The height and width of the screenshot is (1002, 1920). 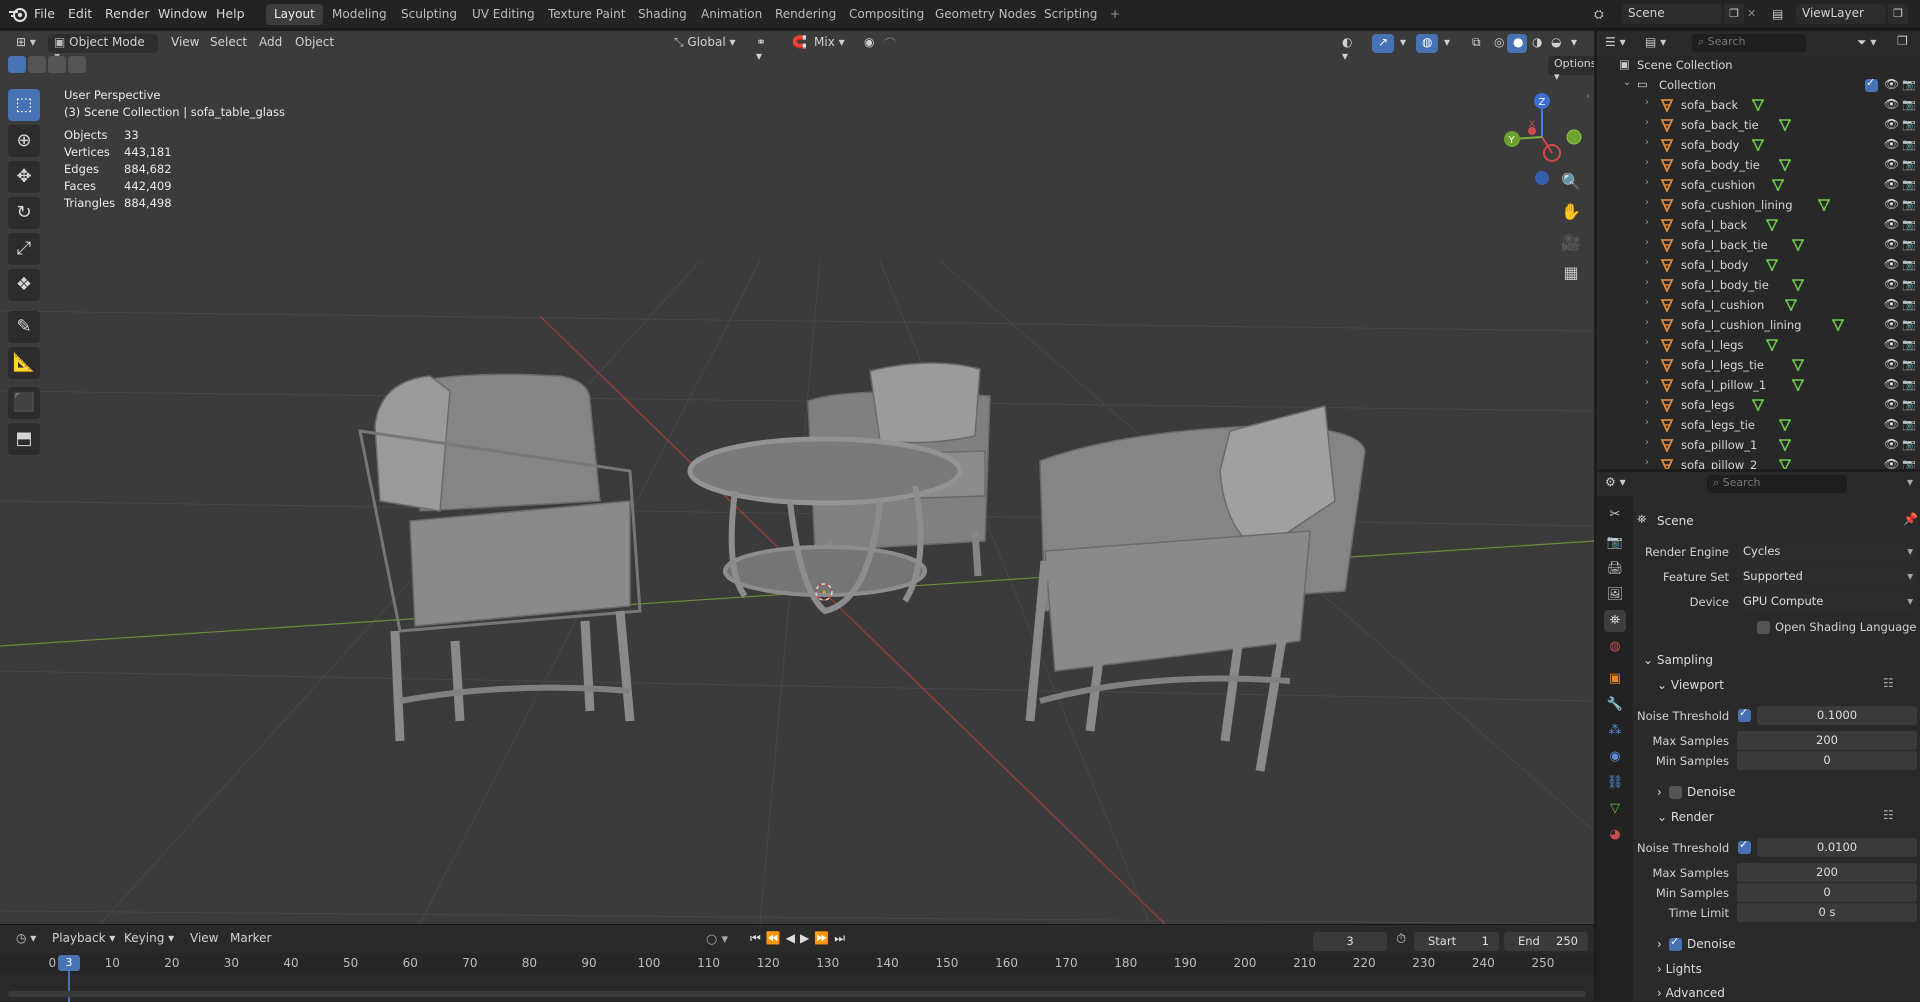 I want to click on scene-collection-row: ▣ Scene Collection, so click(x=1758, y=65).